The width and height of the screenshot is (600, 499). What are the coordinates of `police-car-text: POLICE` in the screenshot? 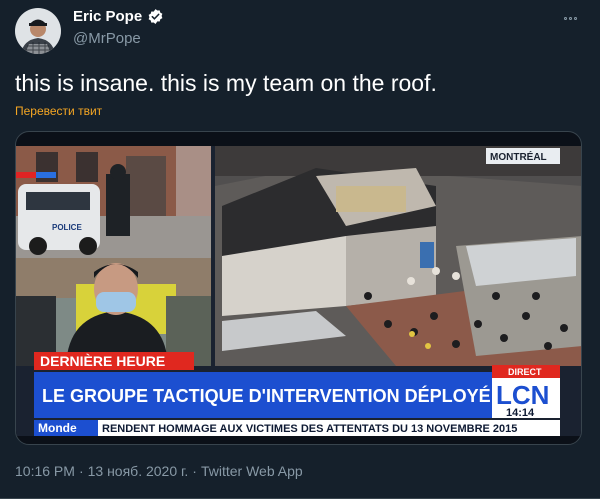 It's located at (67, 227).